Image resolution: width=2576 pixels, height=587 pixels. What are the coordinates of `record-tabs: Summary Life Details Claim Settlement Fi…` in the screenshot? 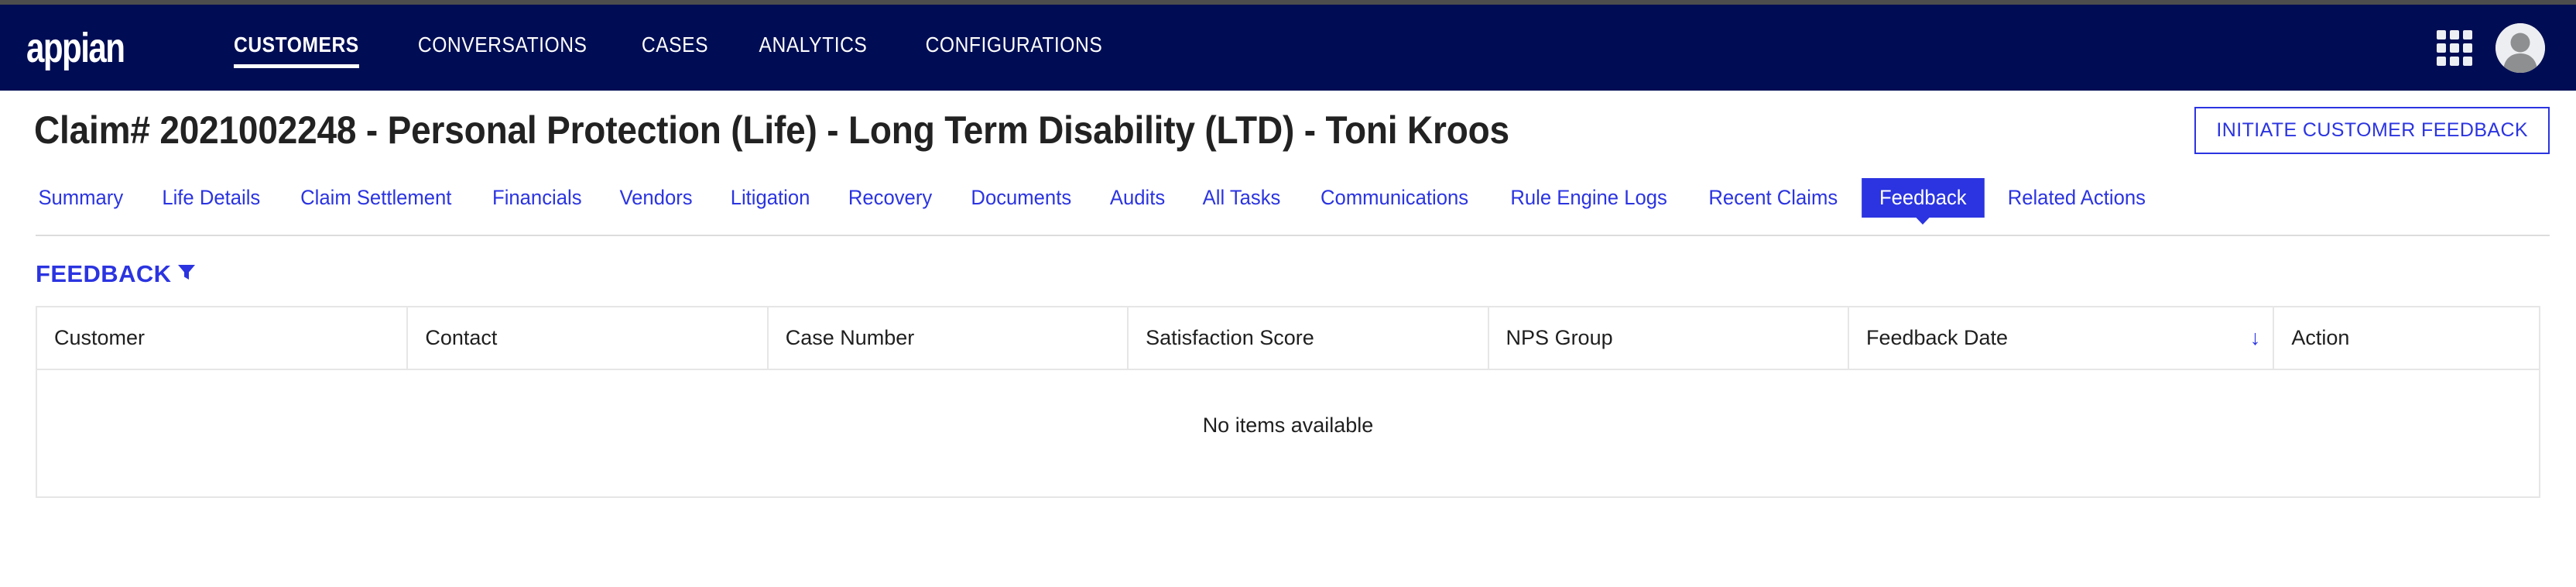 It's located at (1288, 197).